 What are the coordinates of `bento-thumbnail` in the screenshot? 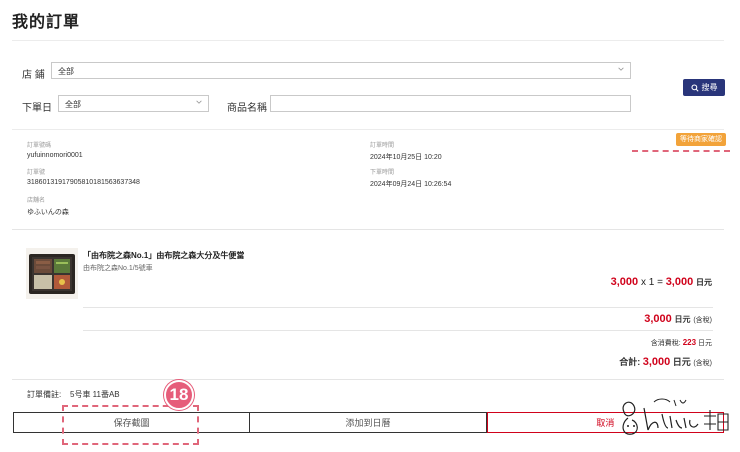 It's located at (52, 273).